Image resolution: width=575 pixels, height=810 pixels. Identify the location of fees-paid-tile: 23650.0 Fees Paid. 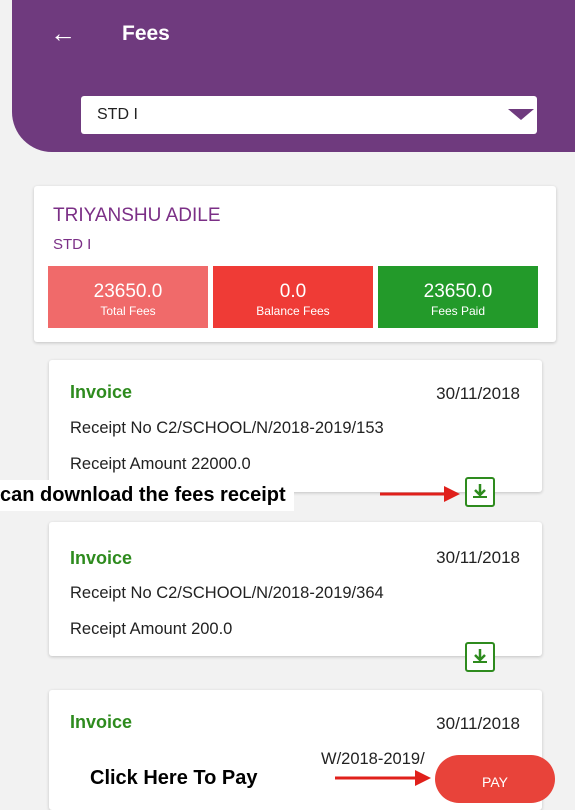
(458, 297).